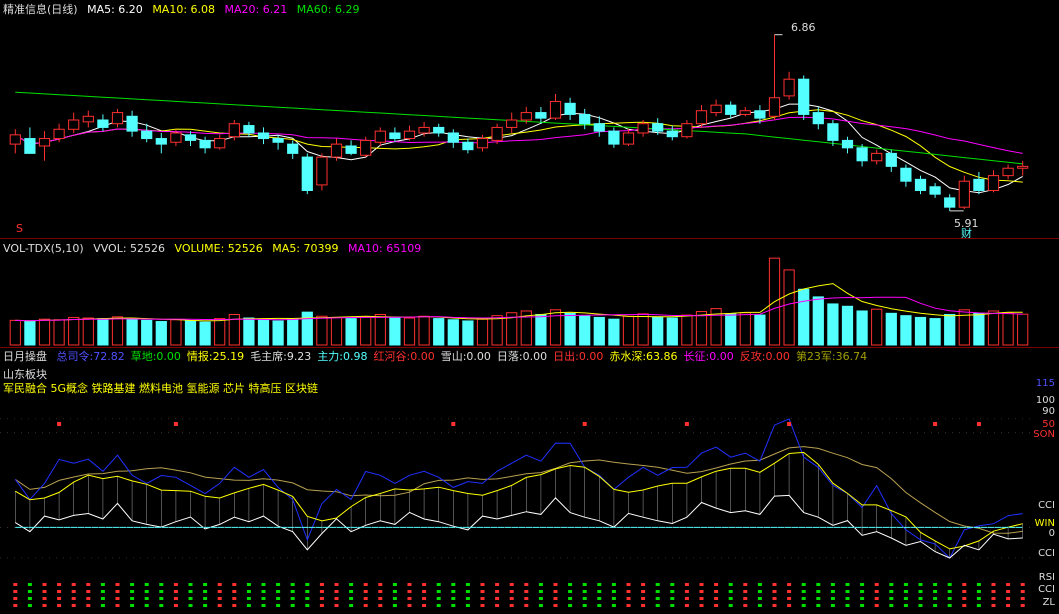 This screenshot has width=1059, height=614. Describe the element at coordinates (1045, 400) in the screenshot. I see `axis-label: 100` at that location.